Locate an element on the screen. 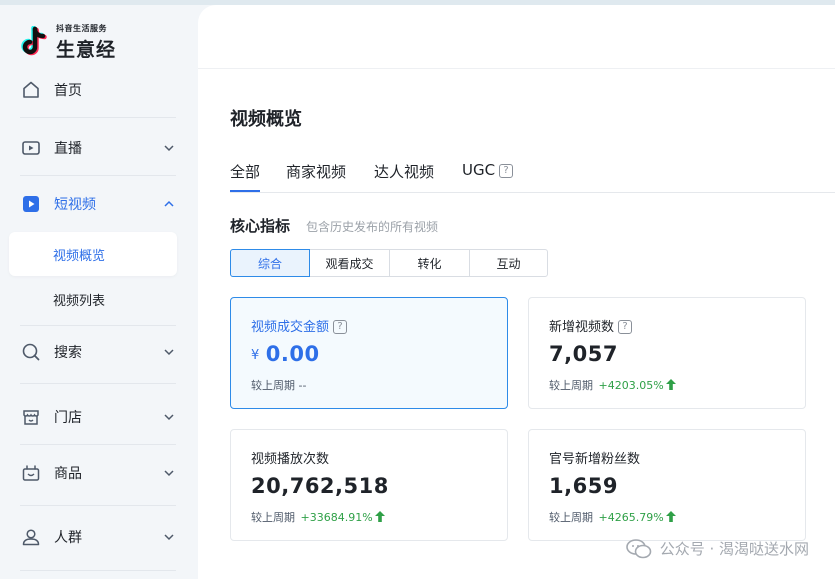  tab-merchant-video: 商家视频 is located at coordinates (316, 176).